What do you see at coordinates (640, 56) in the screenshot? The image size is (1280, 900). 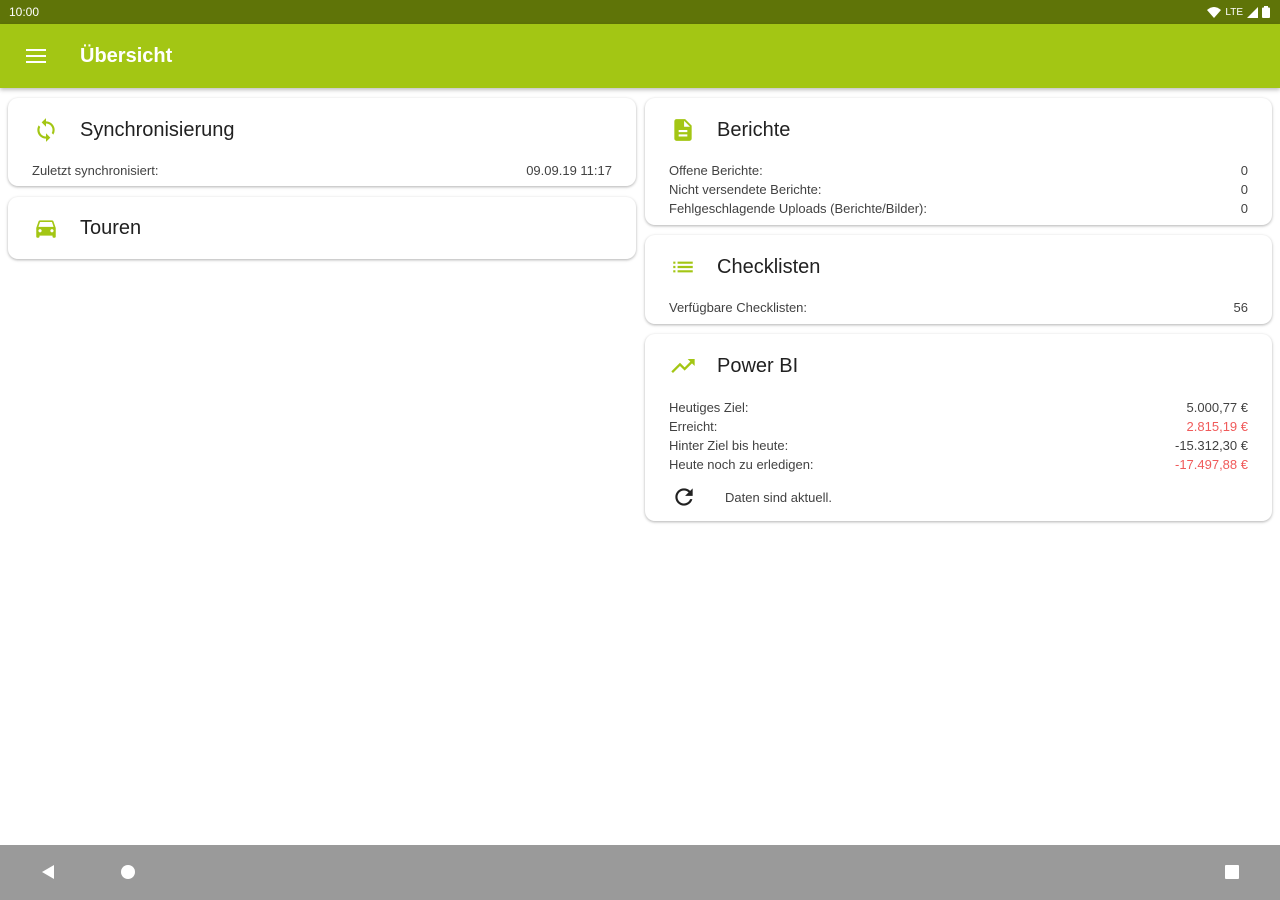 I see `app-bar: Übersicht` at bounding box center [640, 56].